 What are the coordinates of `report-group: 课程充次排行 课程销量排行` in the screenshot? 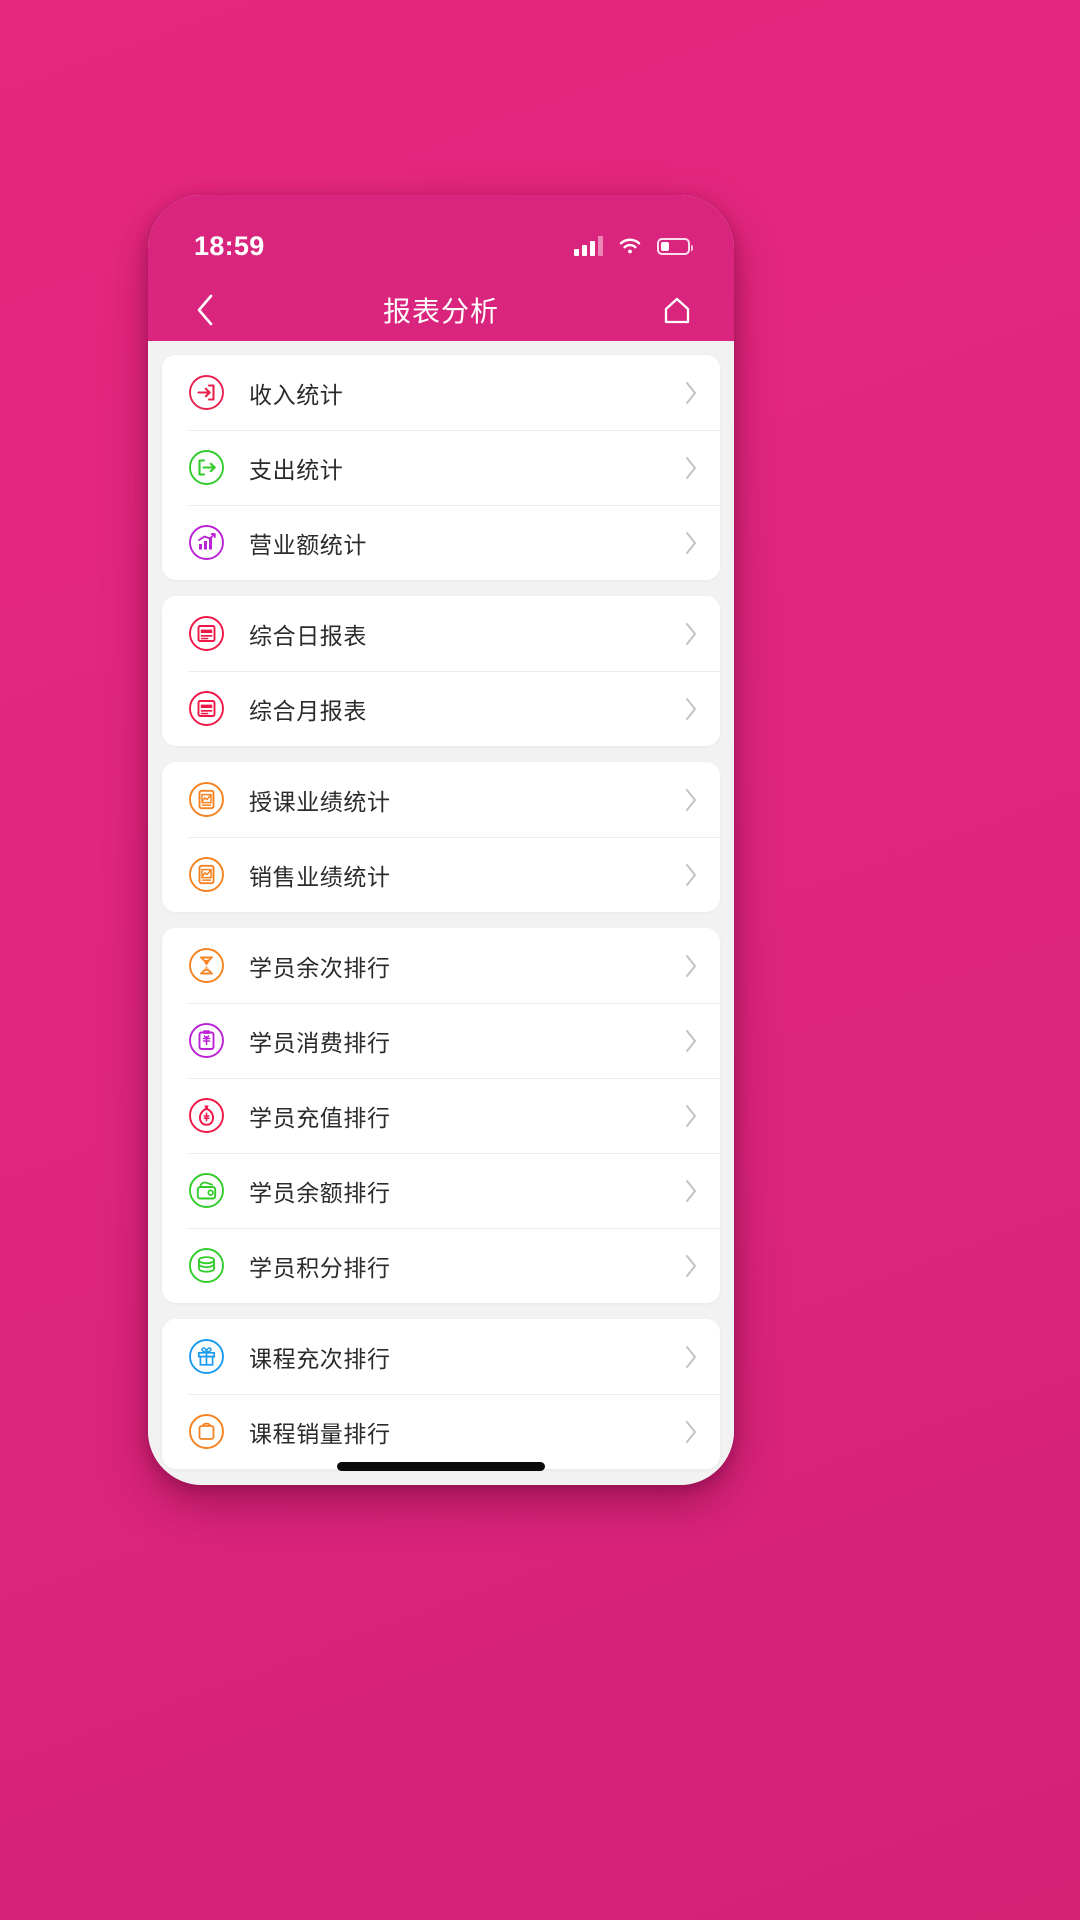 It's located at (441, 1394).